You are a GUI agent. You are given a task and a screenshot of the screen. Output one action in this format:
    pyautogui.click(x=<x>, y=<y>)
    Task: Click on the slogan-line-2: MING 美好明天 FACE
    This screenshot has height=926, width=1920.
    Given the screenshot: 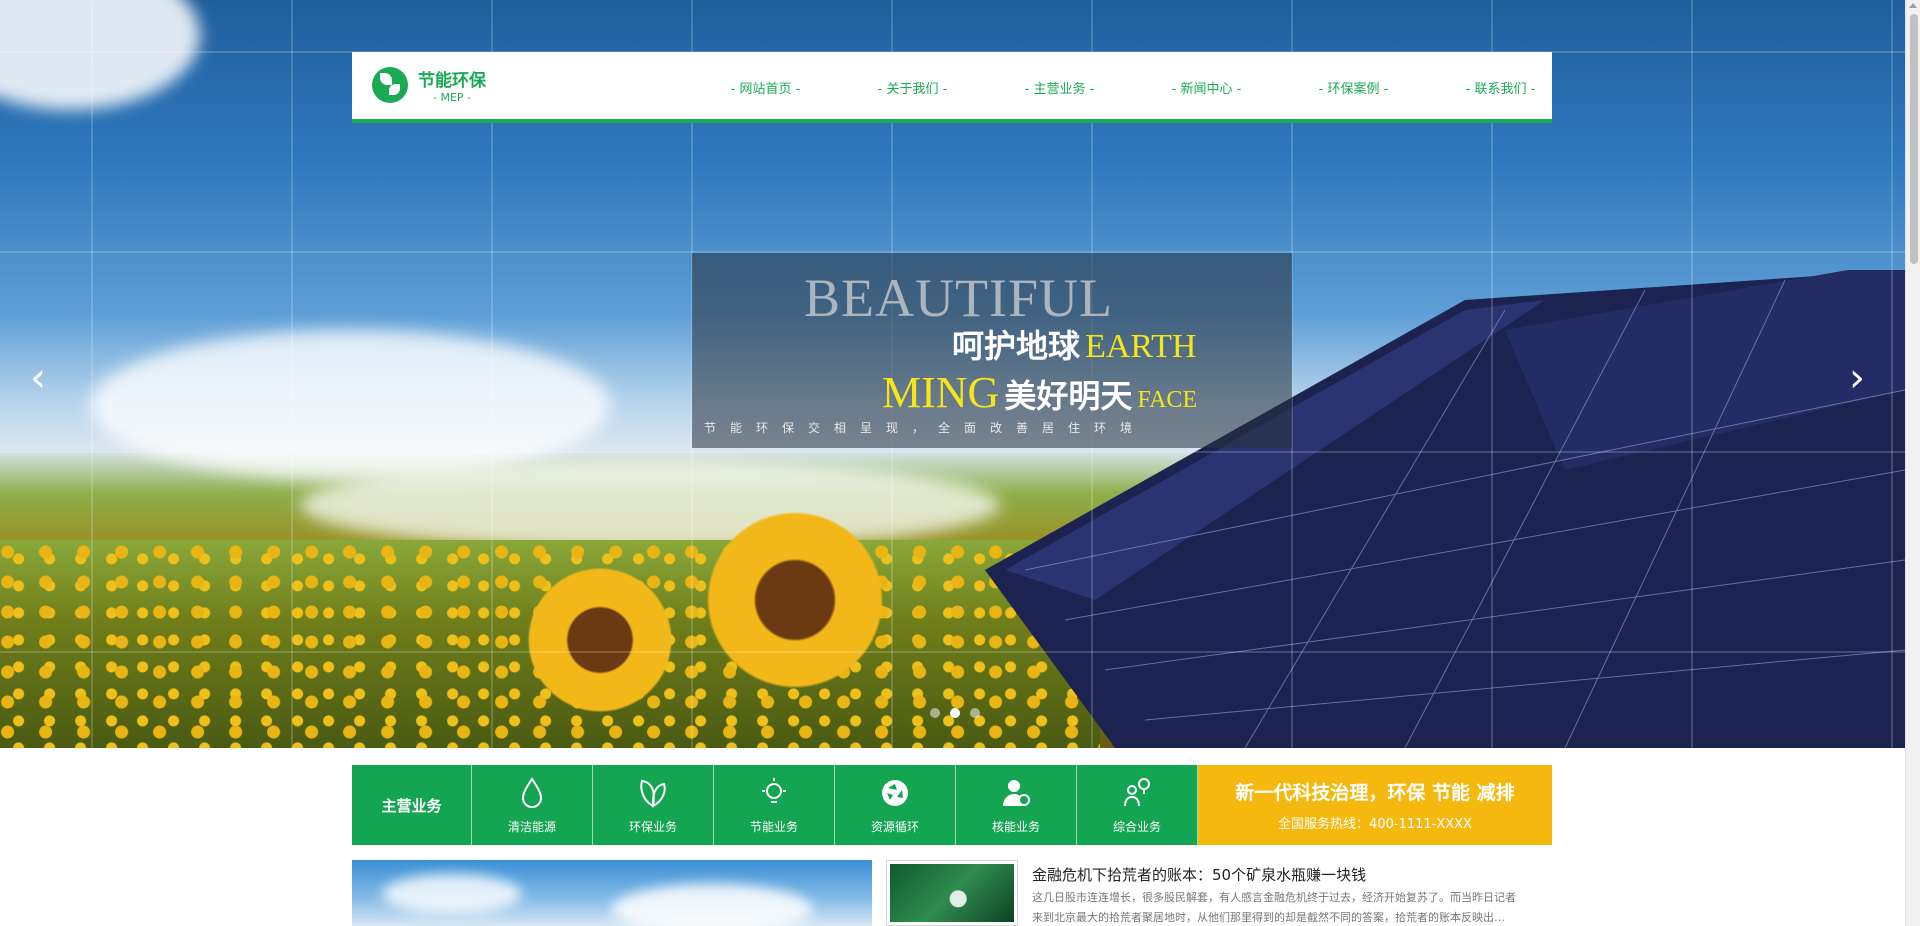 What is the action you would take?
    pyautogui.click(x=1039, y=392)
    